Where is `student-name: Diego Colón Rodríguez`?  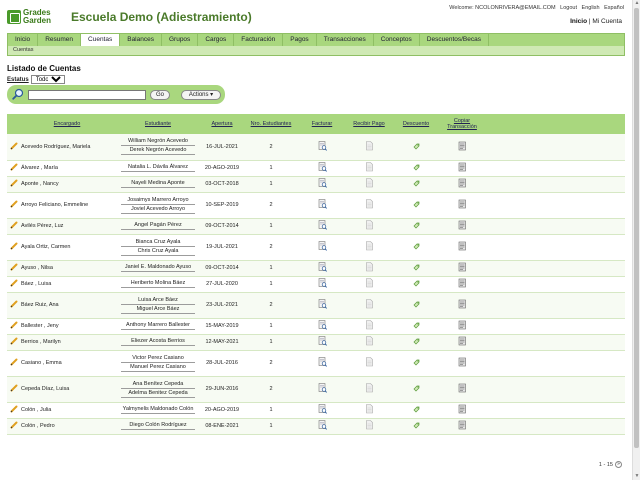
student-name: Diego Colón Rodríguez is located at coordinates (158, 426).